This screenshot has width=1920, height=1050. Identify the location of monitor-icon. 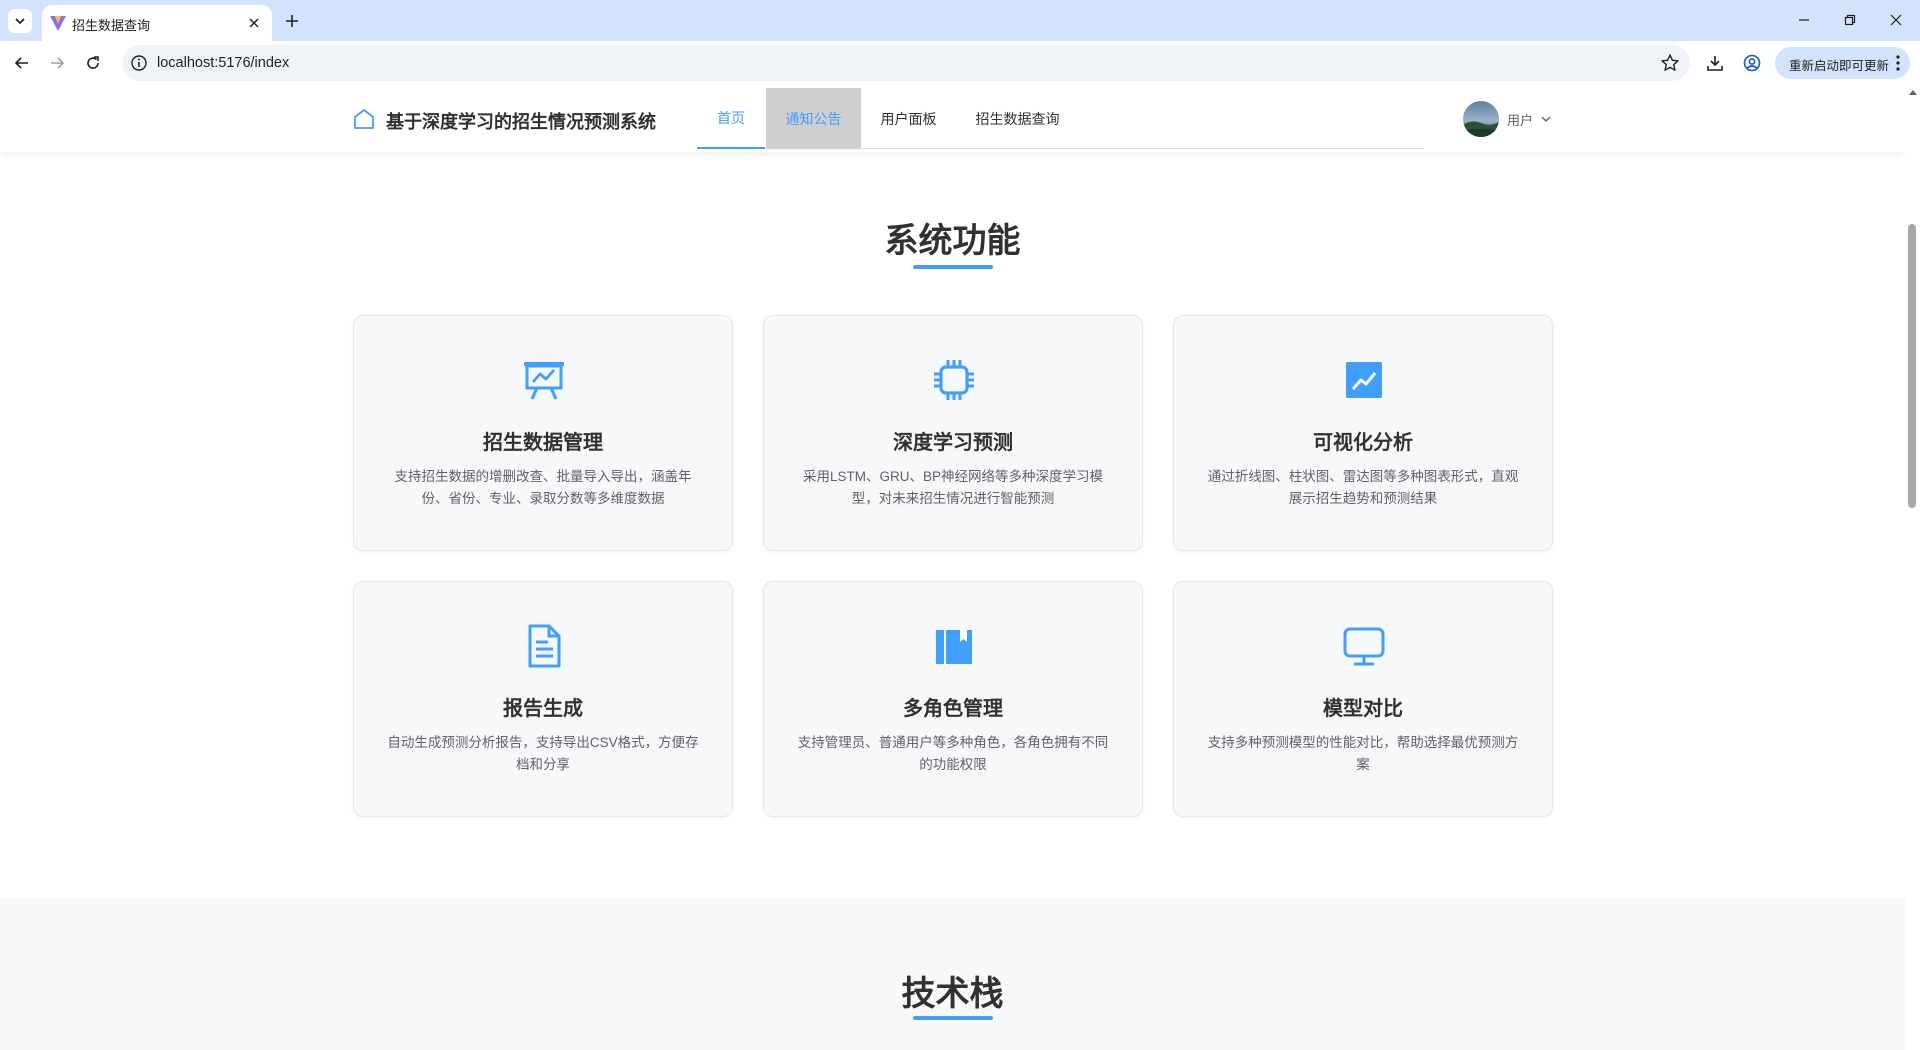
(1364, 646).